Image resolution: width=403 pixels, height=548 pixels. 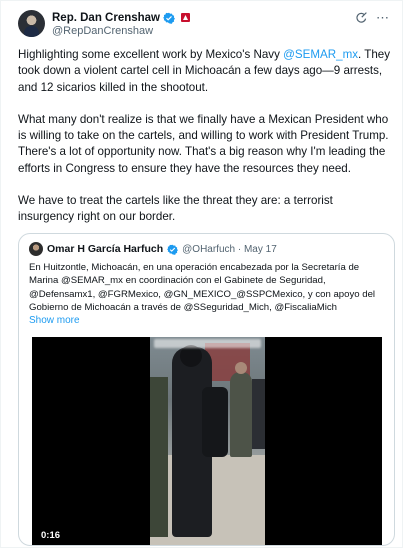 What do you see at coordinates (105, 249) in the screenshot?
I see `quoted-author-name: Omar H García Harfuch` at bounding box center [105, 249].